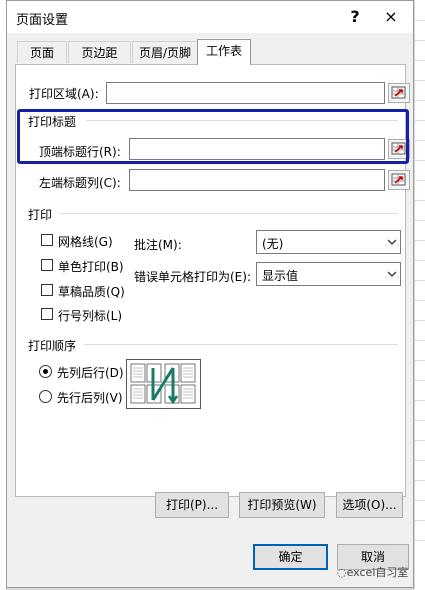 This screenshot has height=590, width=425. Describe the element at coordinates (213, 136) in the screenshot. I see `highlight-box` at that location.